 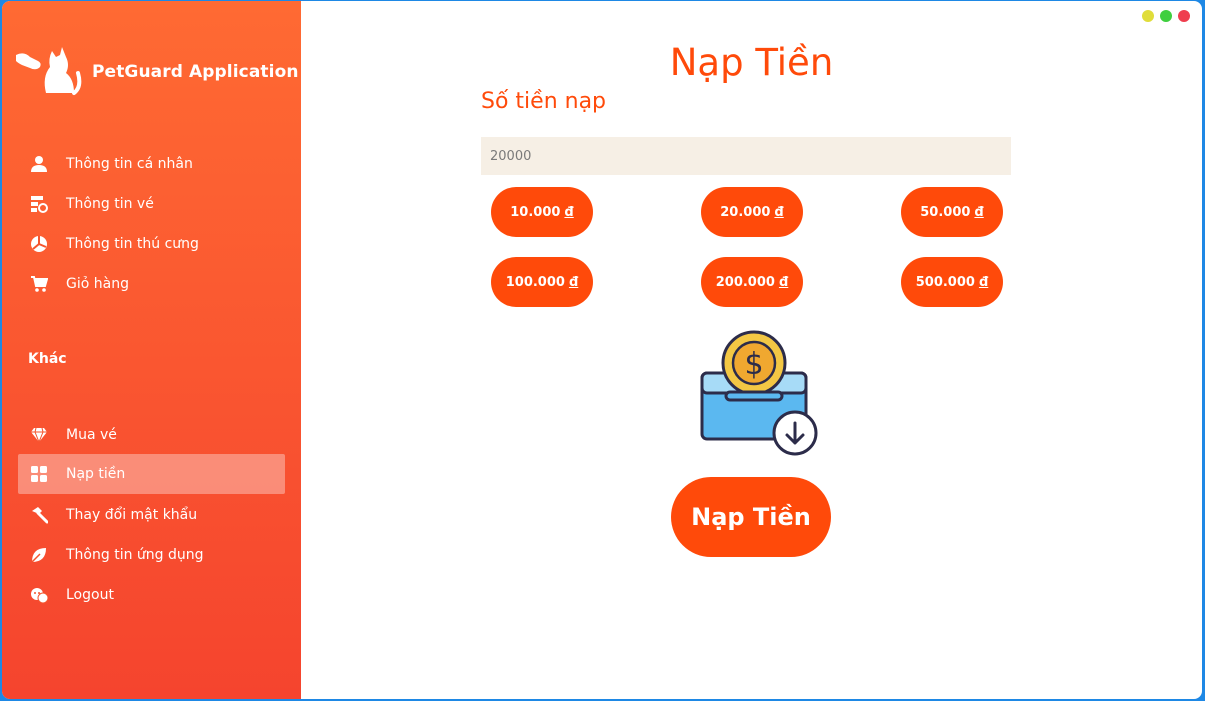 I want to click on close-button, so click(x=1184, y=16).